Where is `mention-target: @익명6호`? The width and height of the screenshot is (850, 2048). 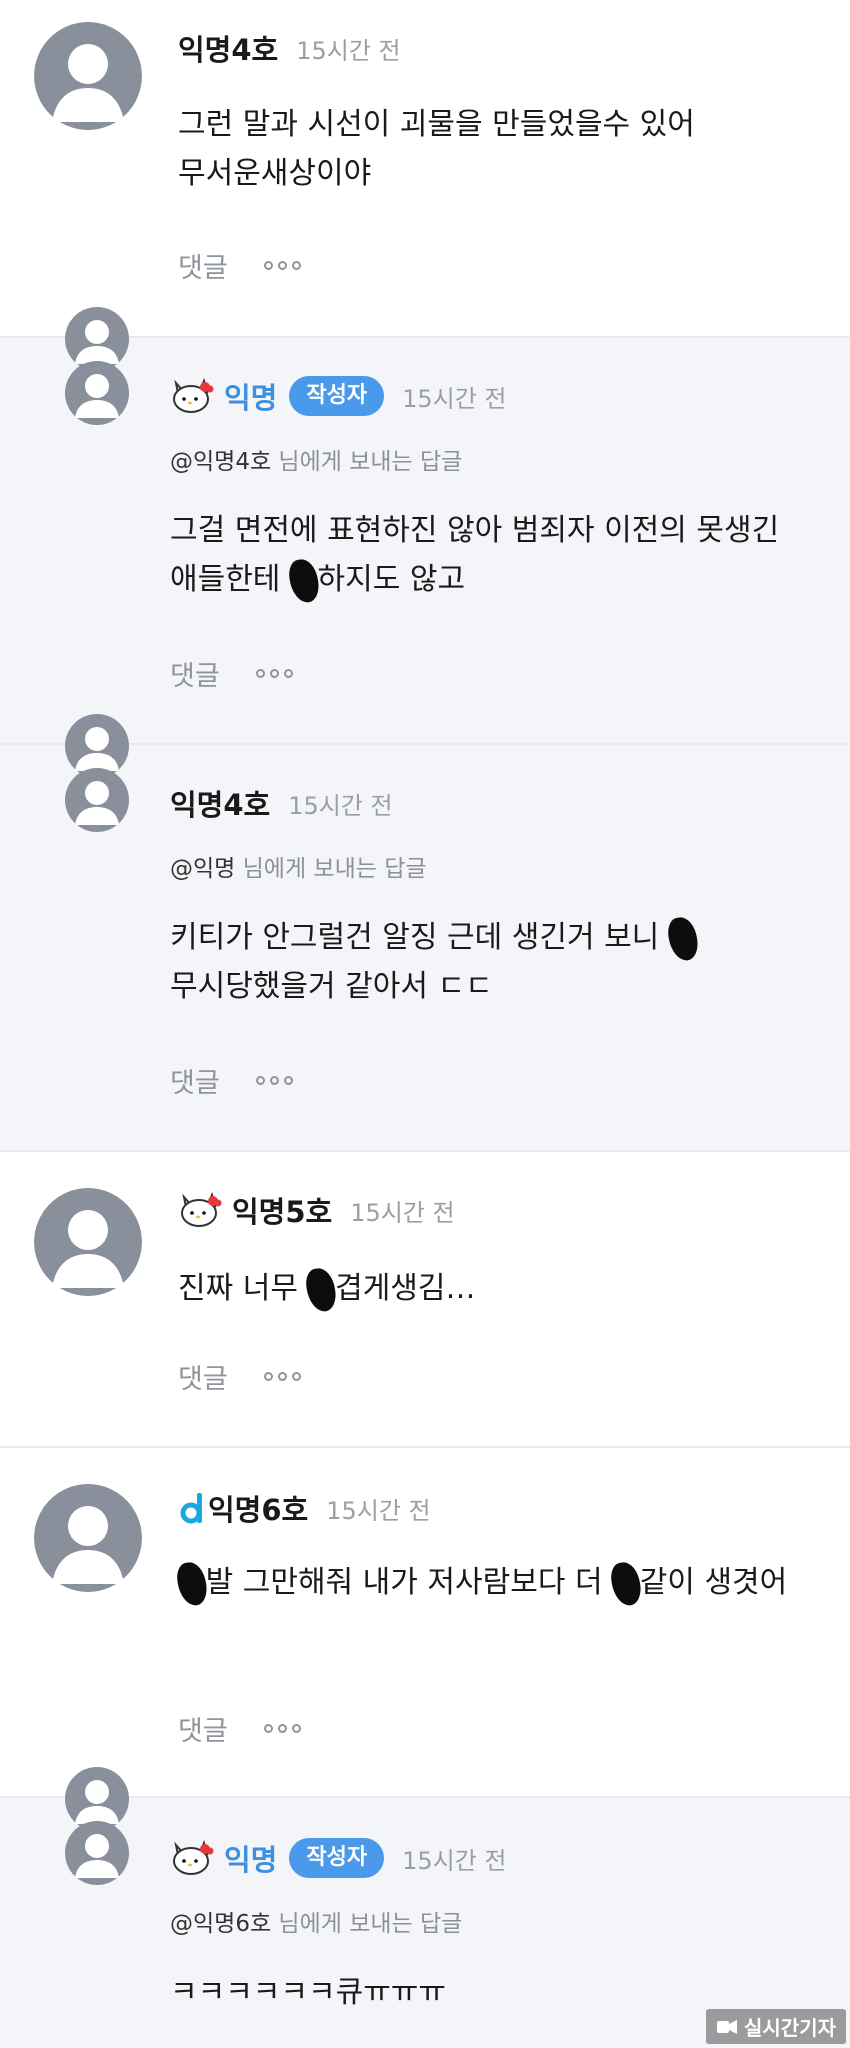
mention-target: @익명6호 is located at coordinates (220, 1924).